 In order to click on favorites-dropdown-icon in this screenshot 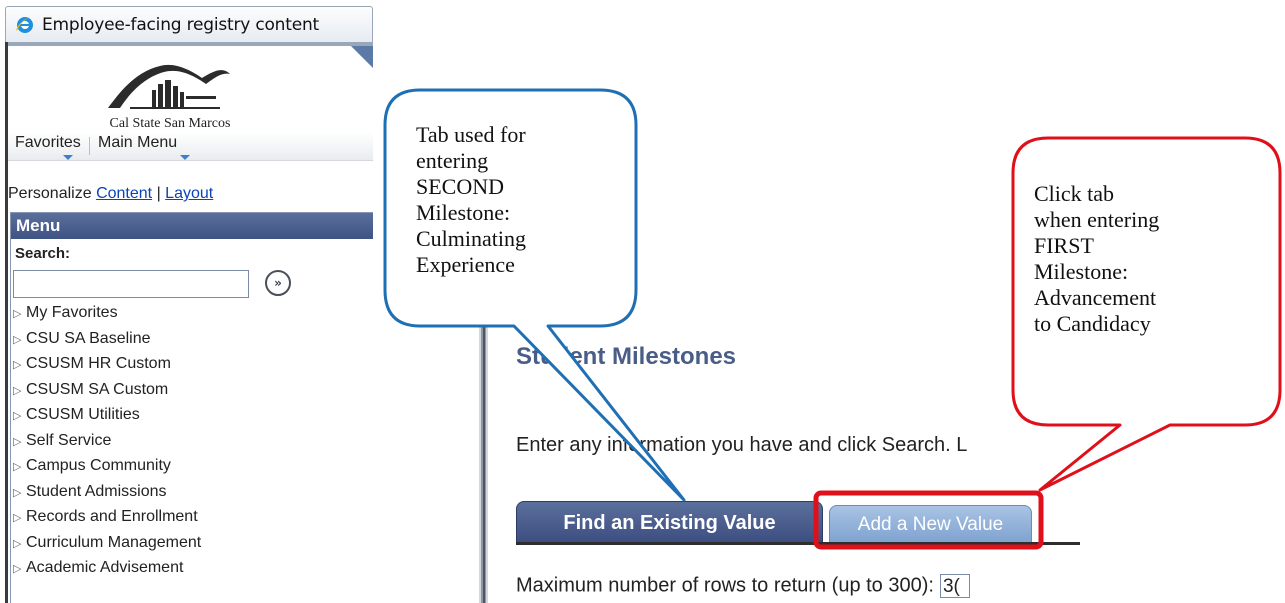, I will do `click(68, 157)`.